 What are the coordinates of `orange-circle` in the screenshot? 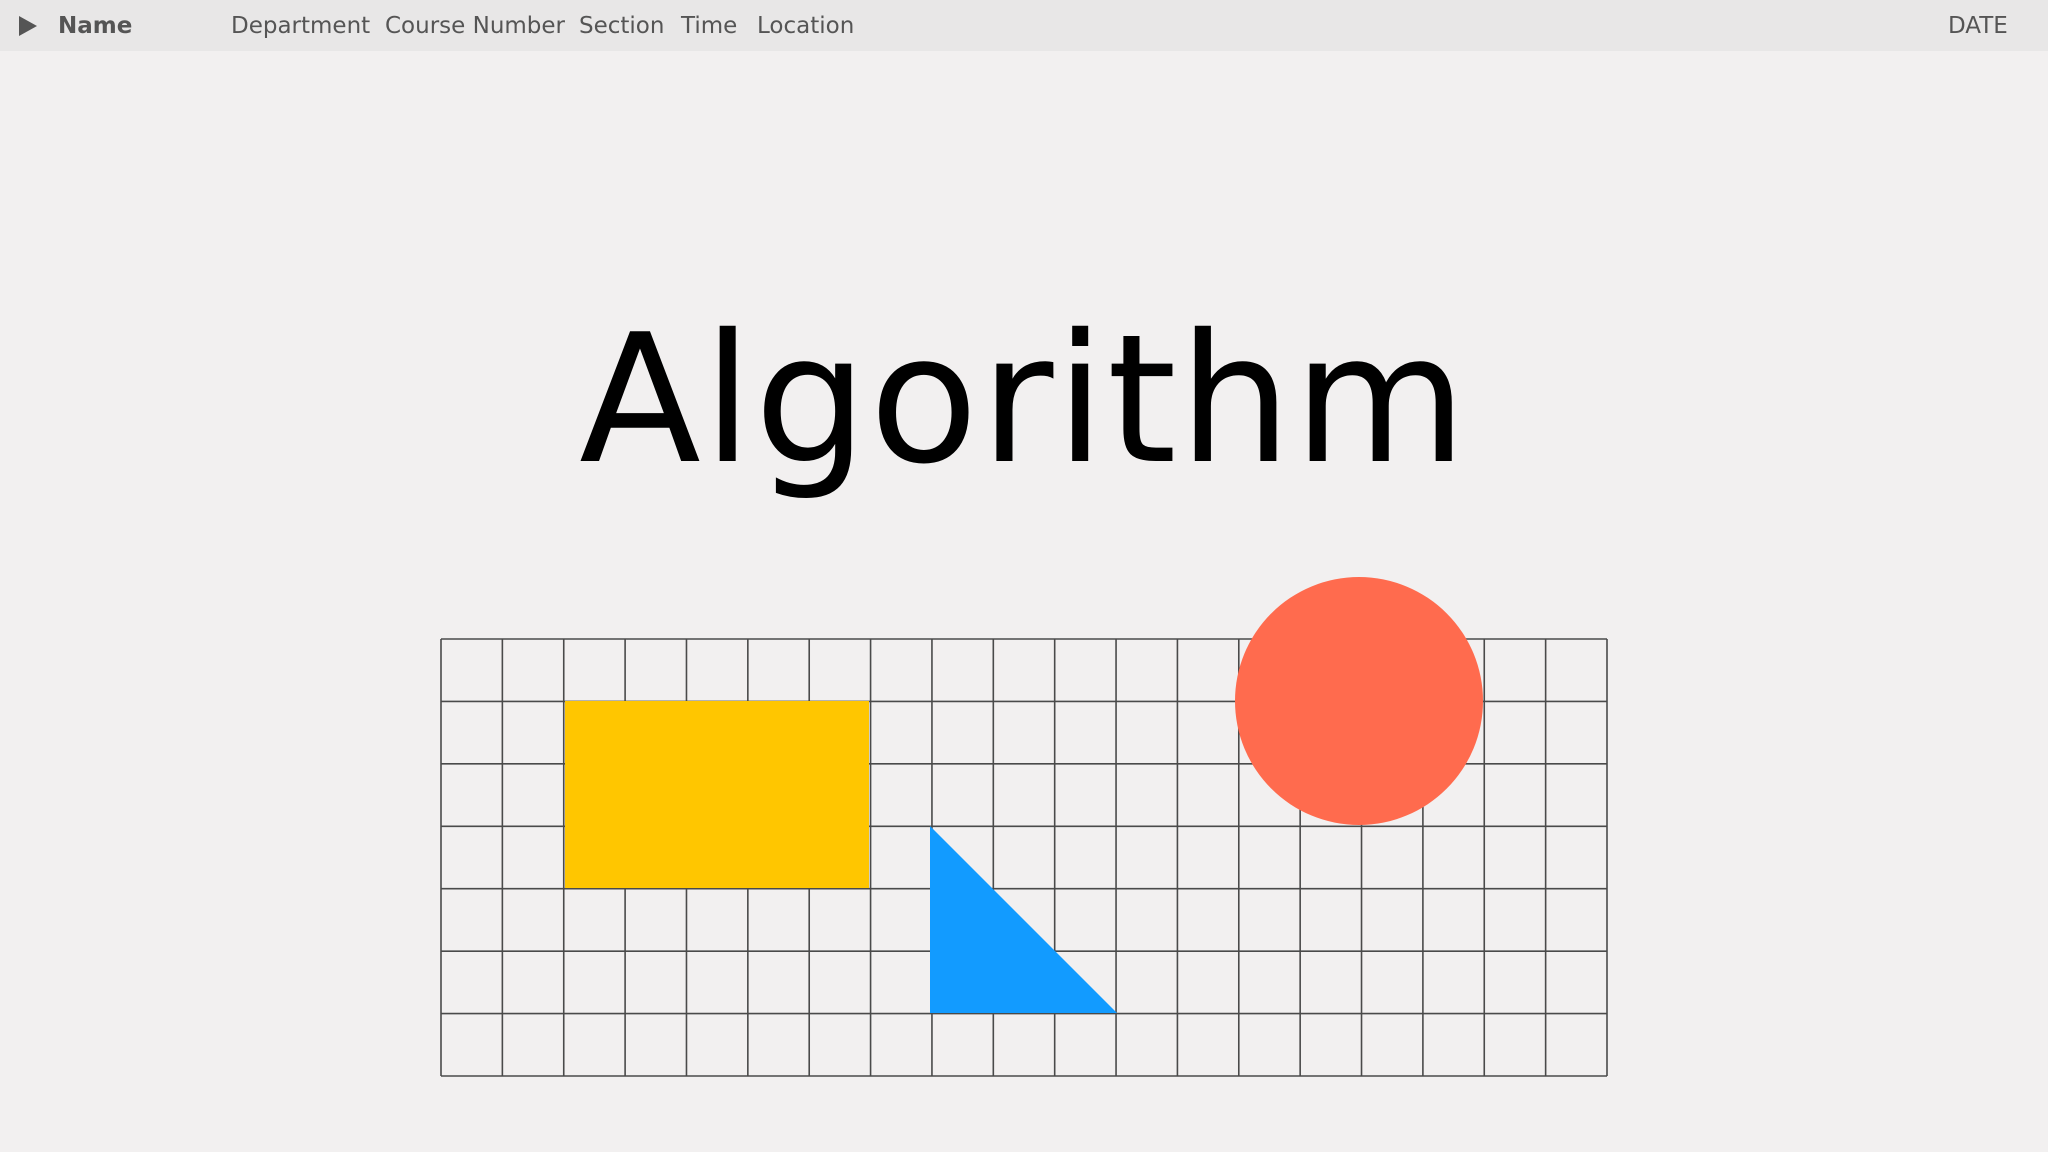 It's located at (1359, 701).